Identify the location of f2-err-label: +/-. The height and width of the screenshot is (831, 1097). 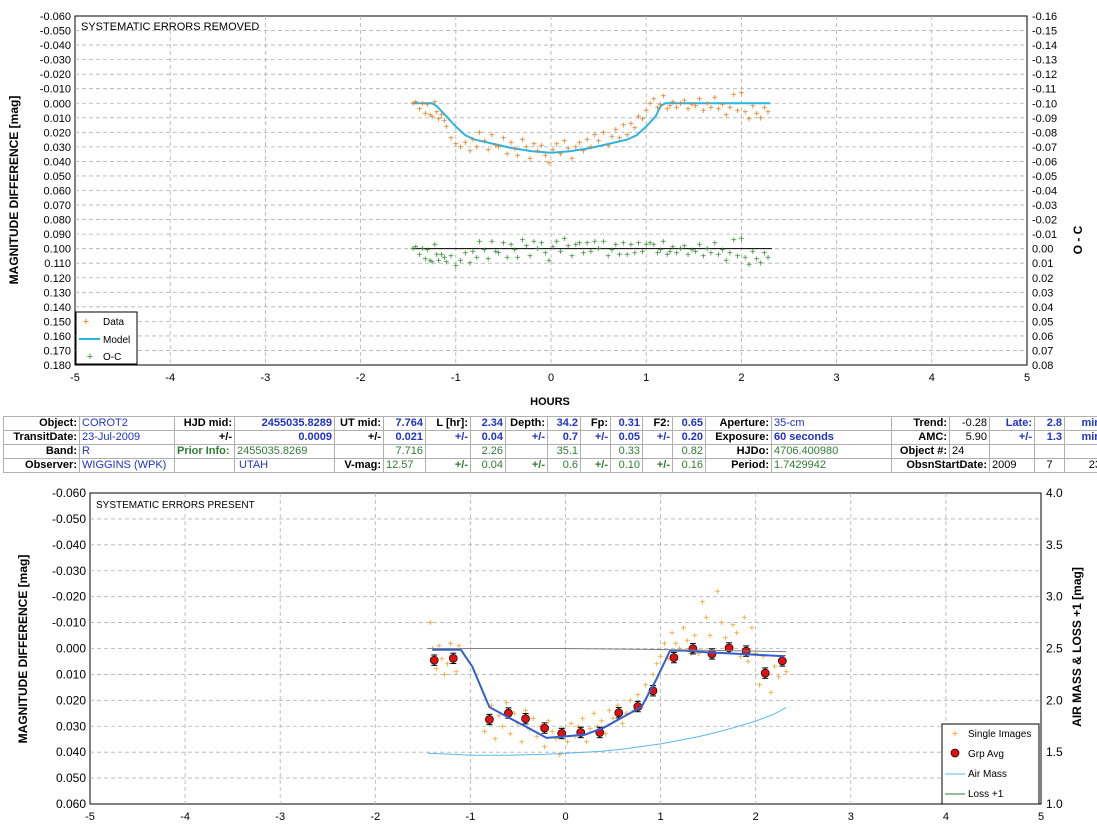
(657, 437).